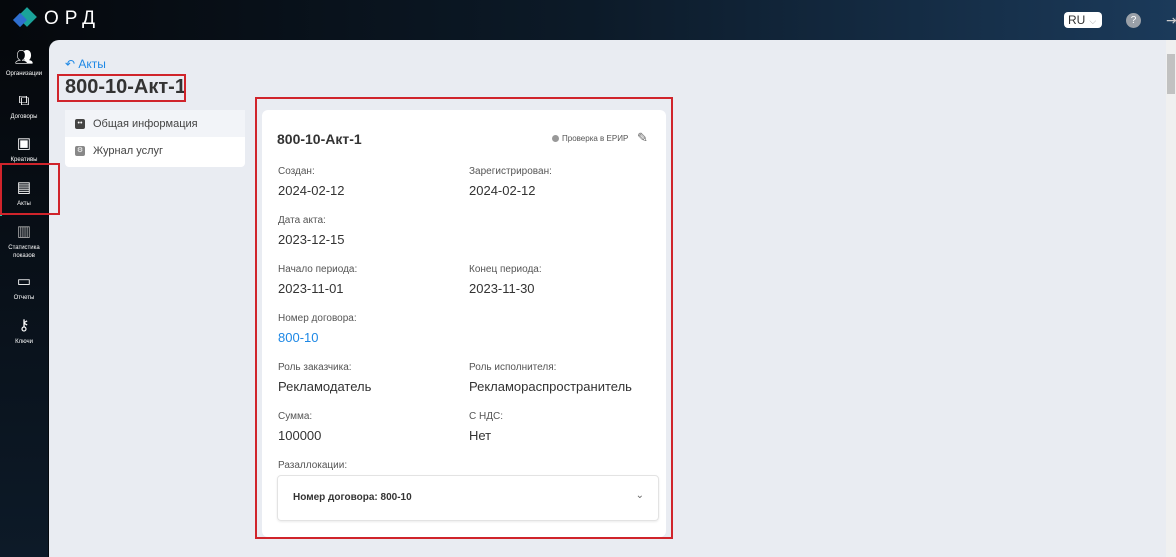  Describe the element at coordinates (24, 252) in the screenshot. I see `sidebar-item-label: Статистика показов` at that location.